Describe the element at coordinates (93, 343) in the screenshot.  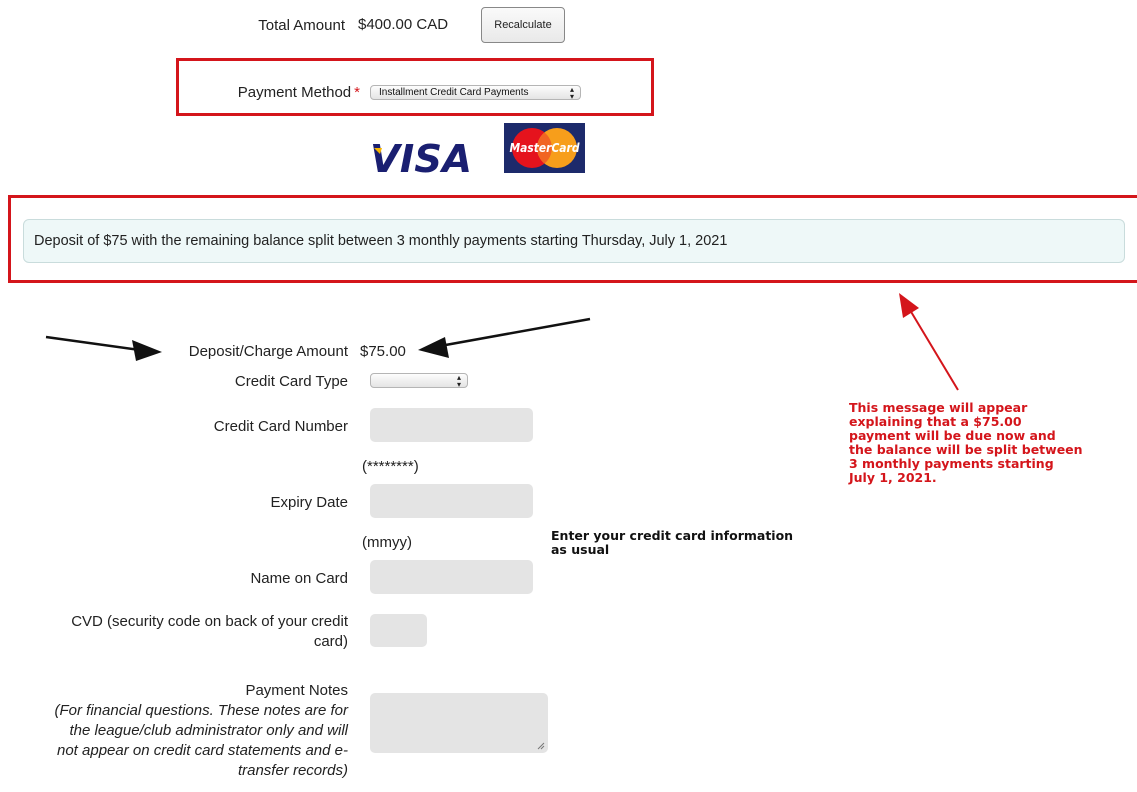
I see `arrow-to-deposit-label` at that location.